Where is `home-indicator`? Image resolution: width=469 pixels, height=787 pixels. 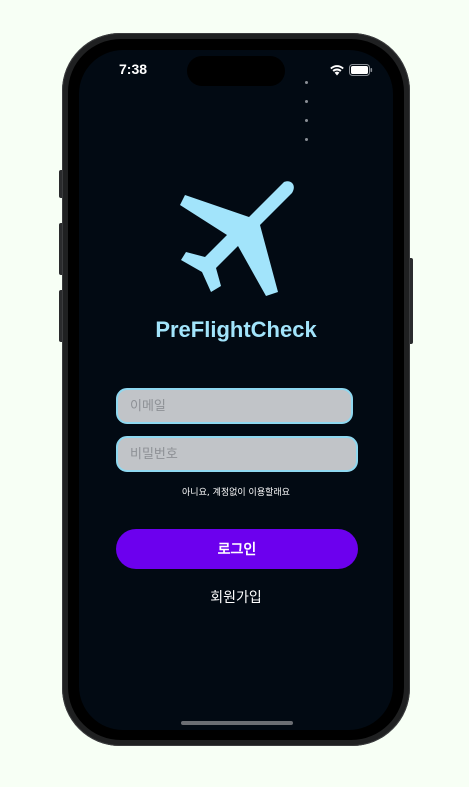
home-indicator is located at coordinates (237, 723).